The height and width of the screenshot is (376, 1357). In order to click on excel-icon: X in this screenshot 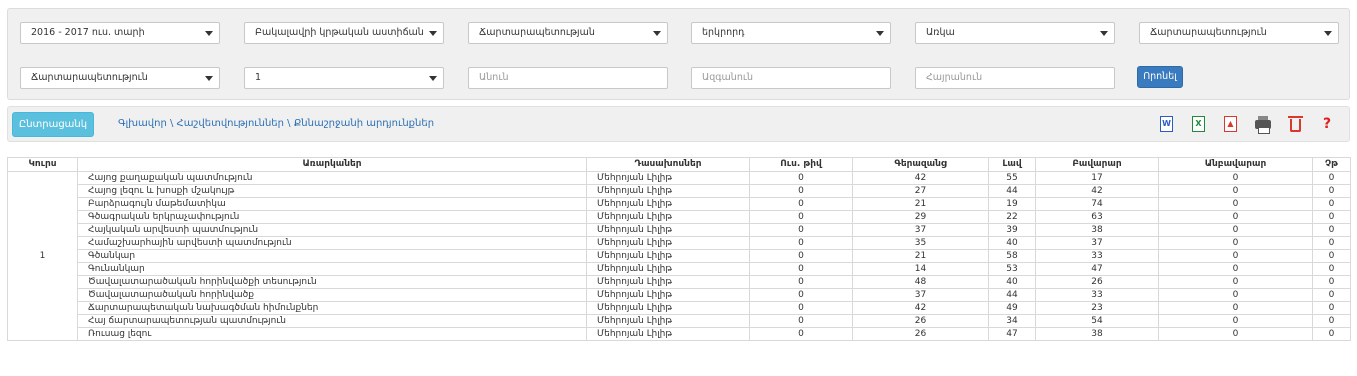, I will do `click(1199, 124)`.